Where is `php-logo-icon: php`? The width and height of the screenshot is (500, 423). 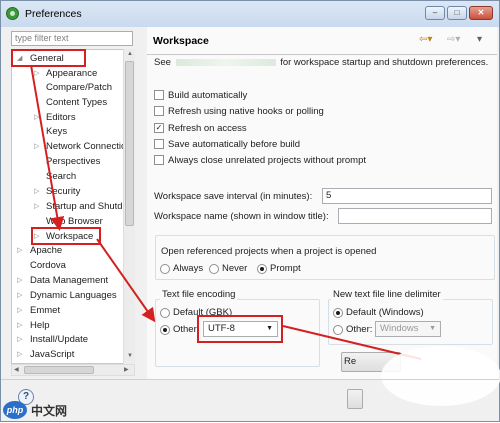 php-logo-icon: php is located at coordinates (15, 410).